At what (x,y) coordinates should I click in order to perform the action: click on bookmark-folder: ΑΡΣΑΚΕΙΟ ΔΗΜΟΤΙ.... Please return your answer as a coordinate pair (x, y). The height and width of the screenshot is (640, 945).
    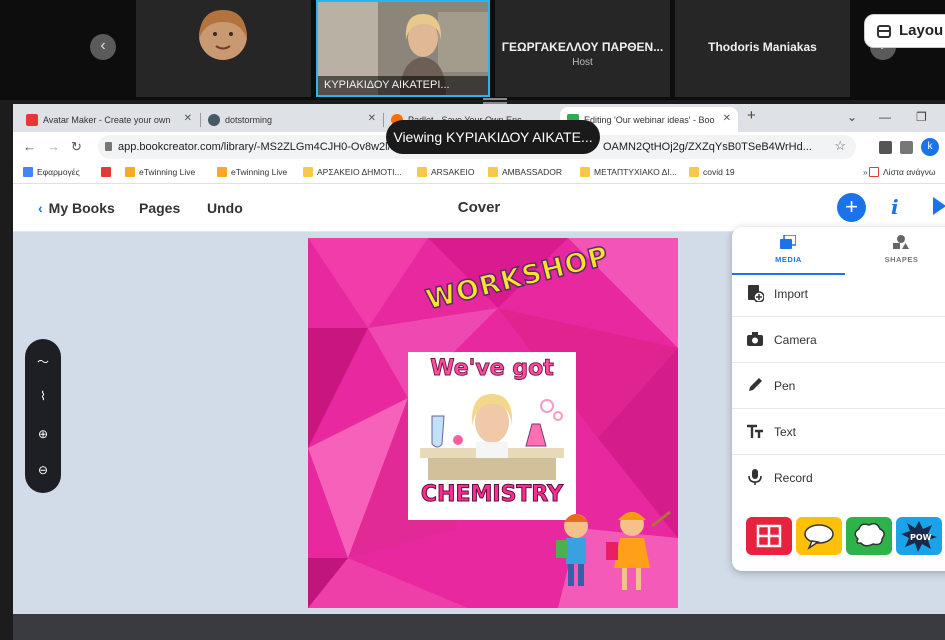
    Looking at the image, I should click on (352, 172).